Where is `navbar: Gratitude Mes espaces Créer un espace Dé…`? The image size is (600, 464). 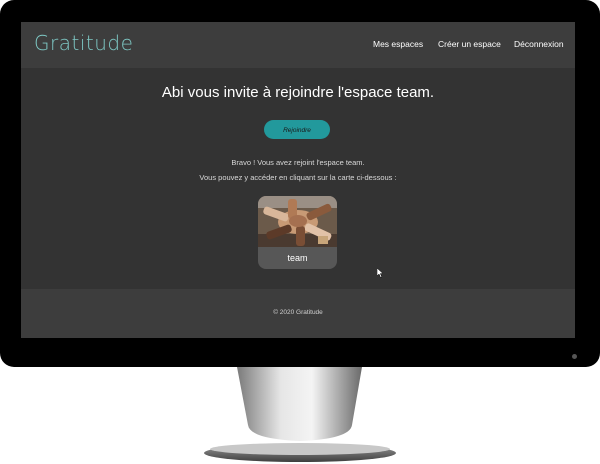 navbar: Gratitude Mes espaces Créer un espace Dé… is located at coordinates (298, 45).